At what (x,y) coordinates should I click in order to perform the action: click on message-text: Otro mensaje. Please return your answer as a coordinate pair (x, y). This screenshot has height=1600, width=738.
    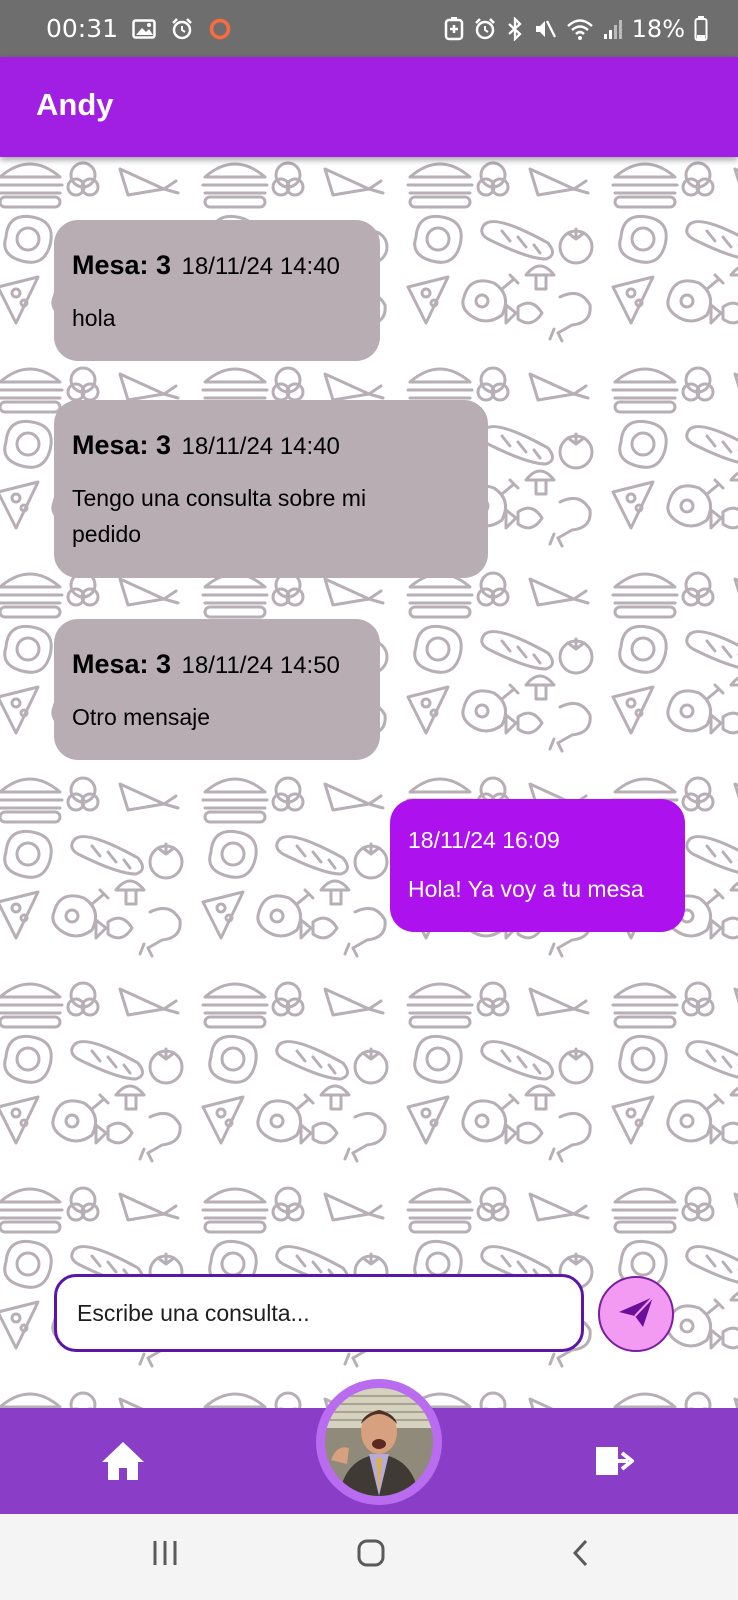
    Looking at the image, I should click on (141, 717).